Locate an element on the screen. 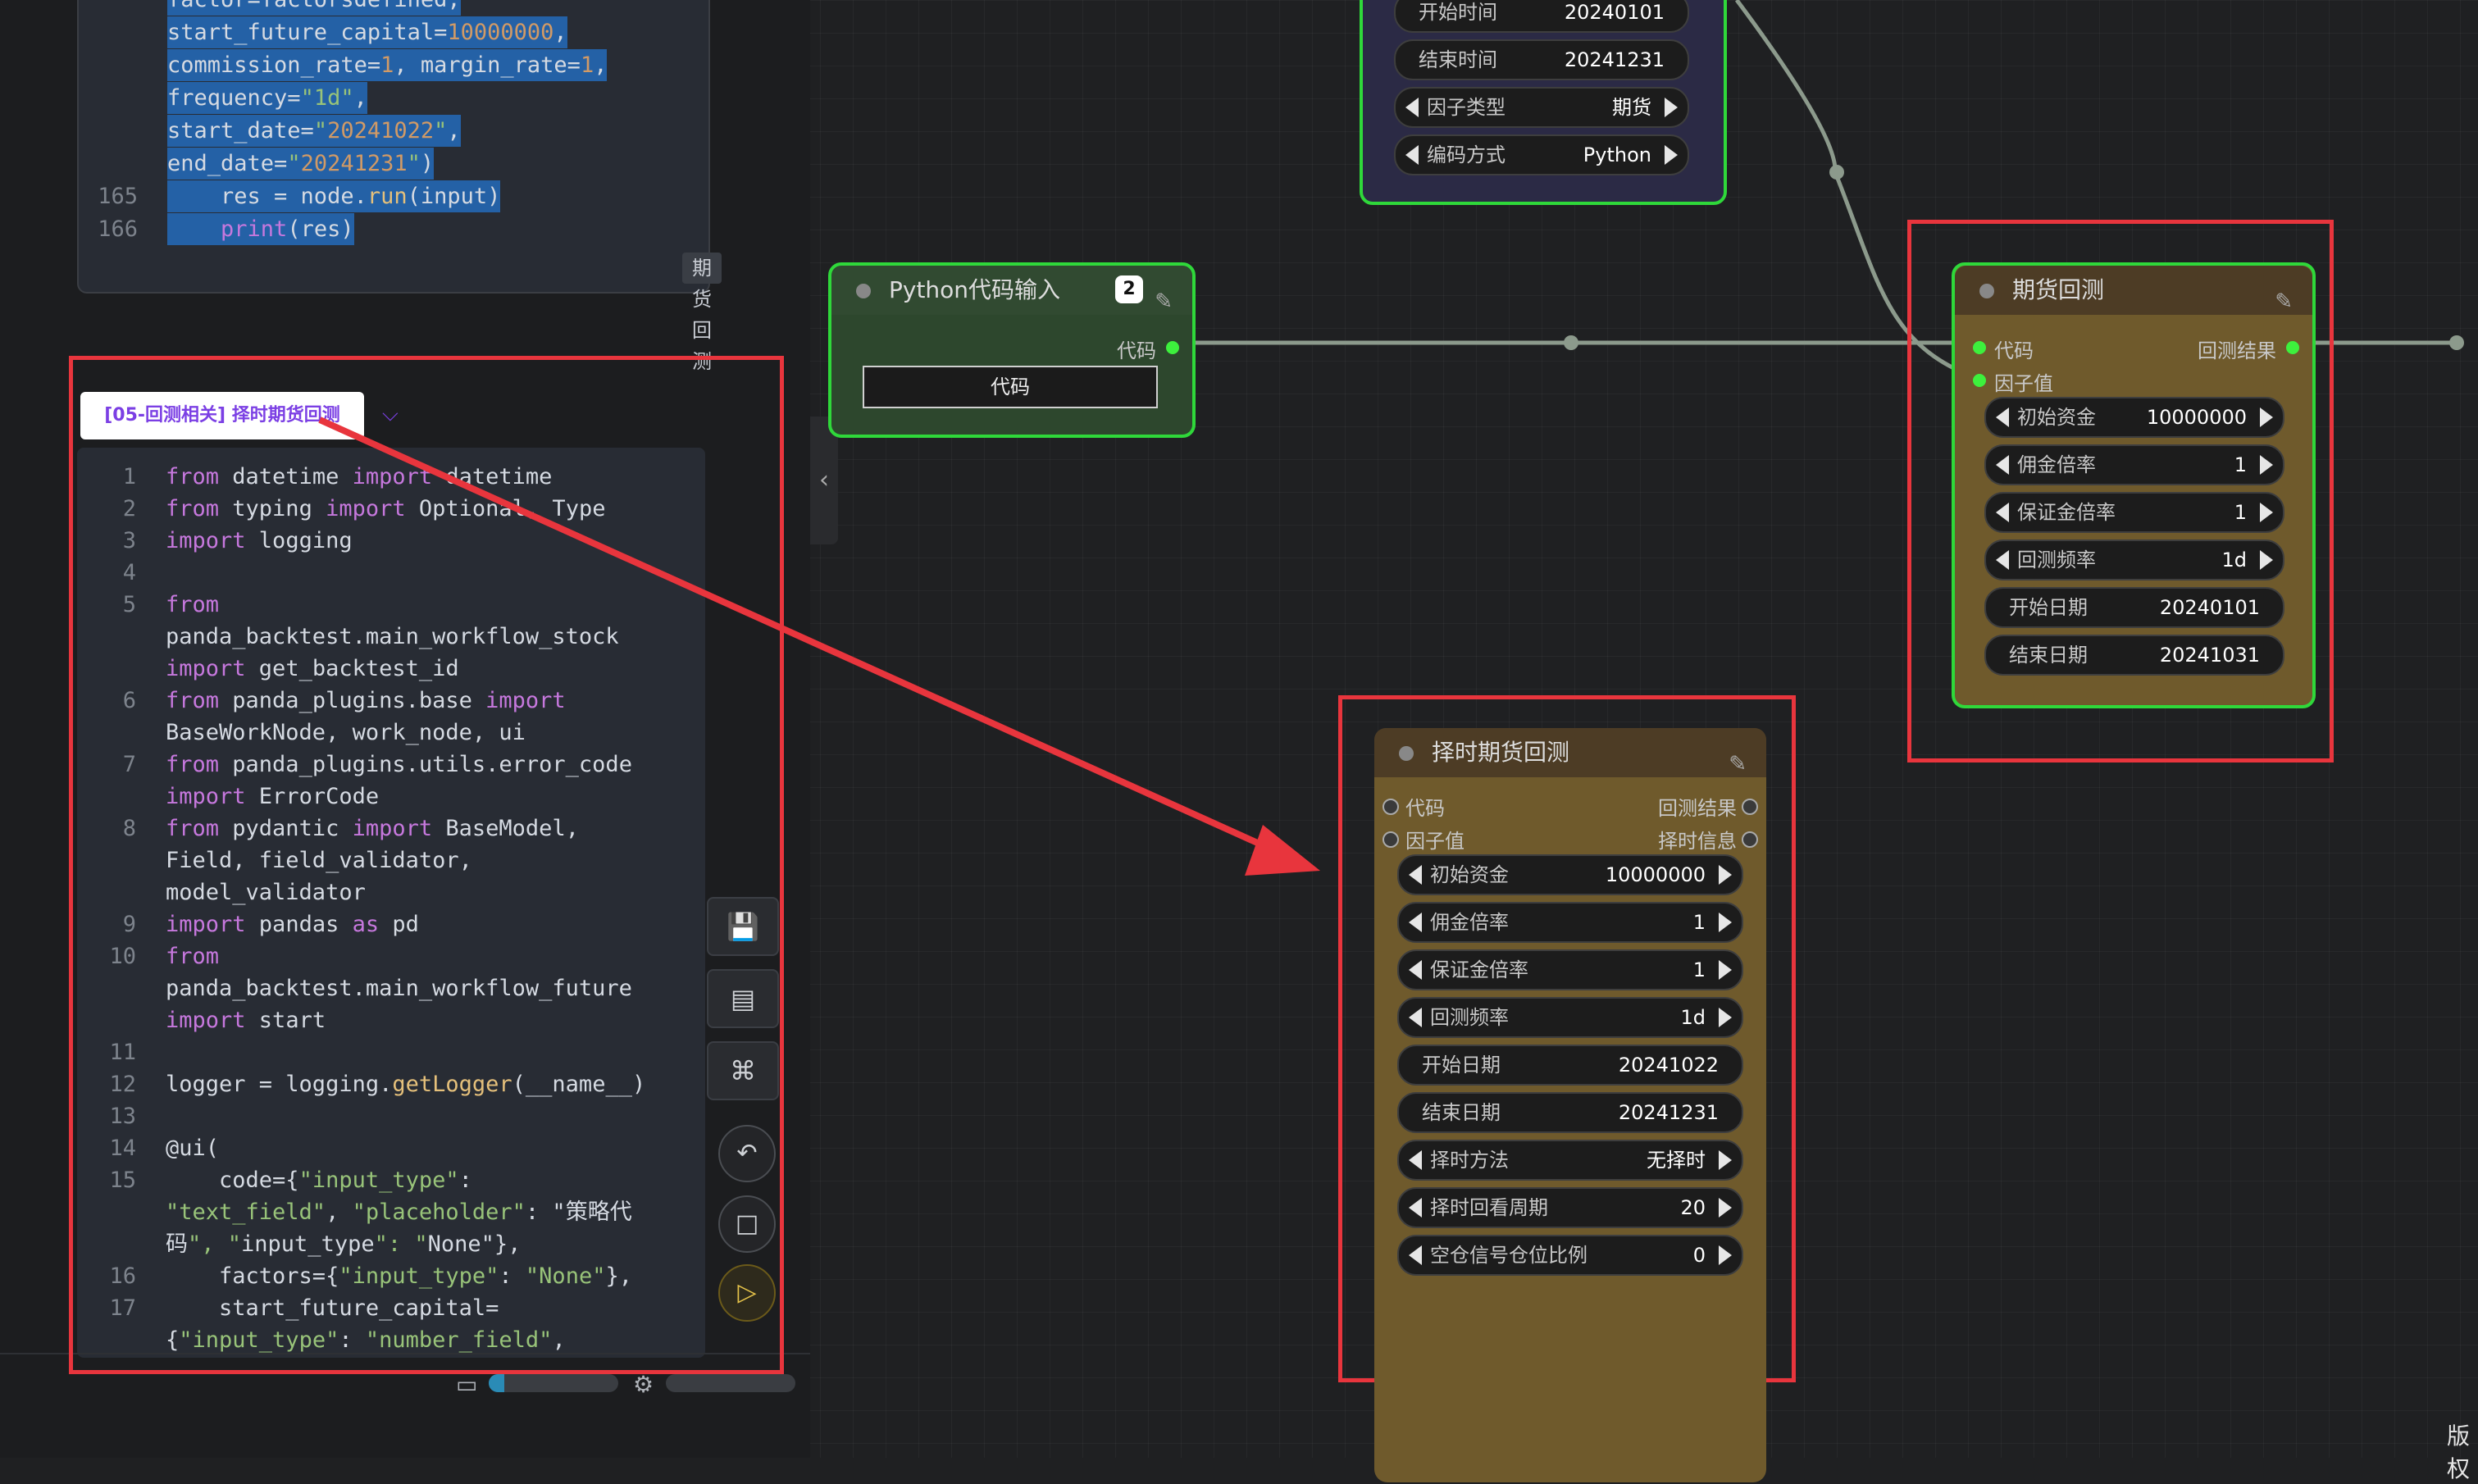  widget-label: 编码方式 is located at coordinates (1466, 154).